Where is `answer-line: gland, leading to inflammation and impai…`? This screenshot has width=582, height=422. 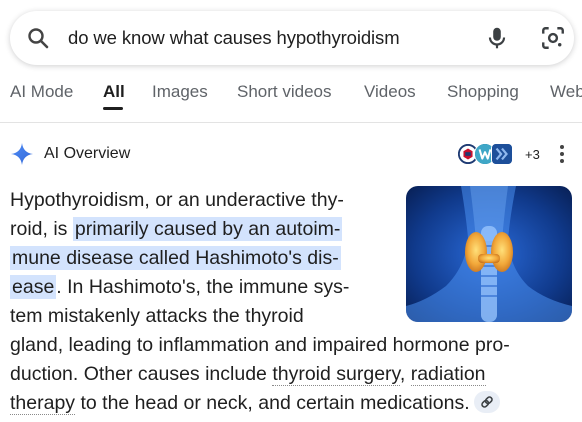
answer-line: gland, leading to inflammation and impai… is located at coordinates (260, 345).